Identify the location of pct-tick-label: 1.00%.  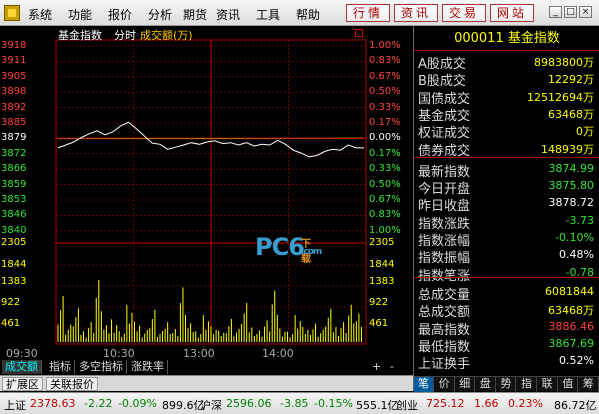
(385, 45).